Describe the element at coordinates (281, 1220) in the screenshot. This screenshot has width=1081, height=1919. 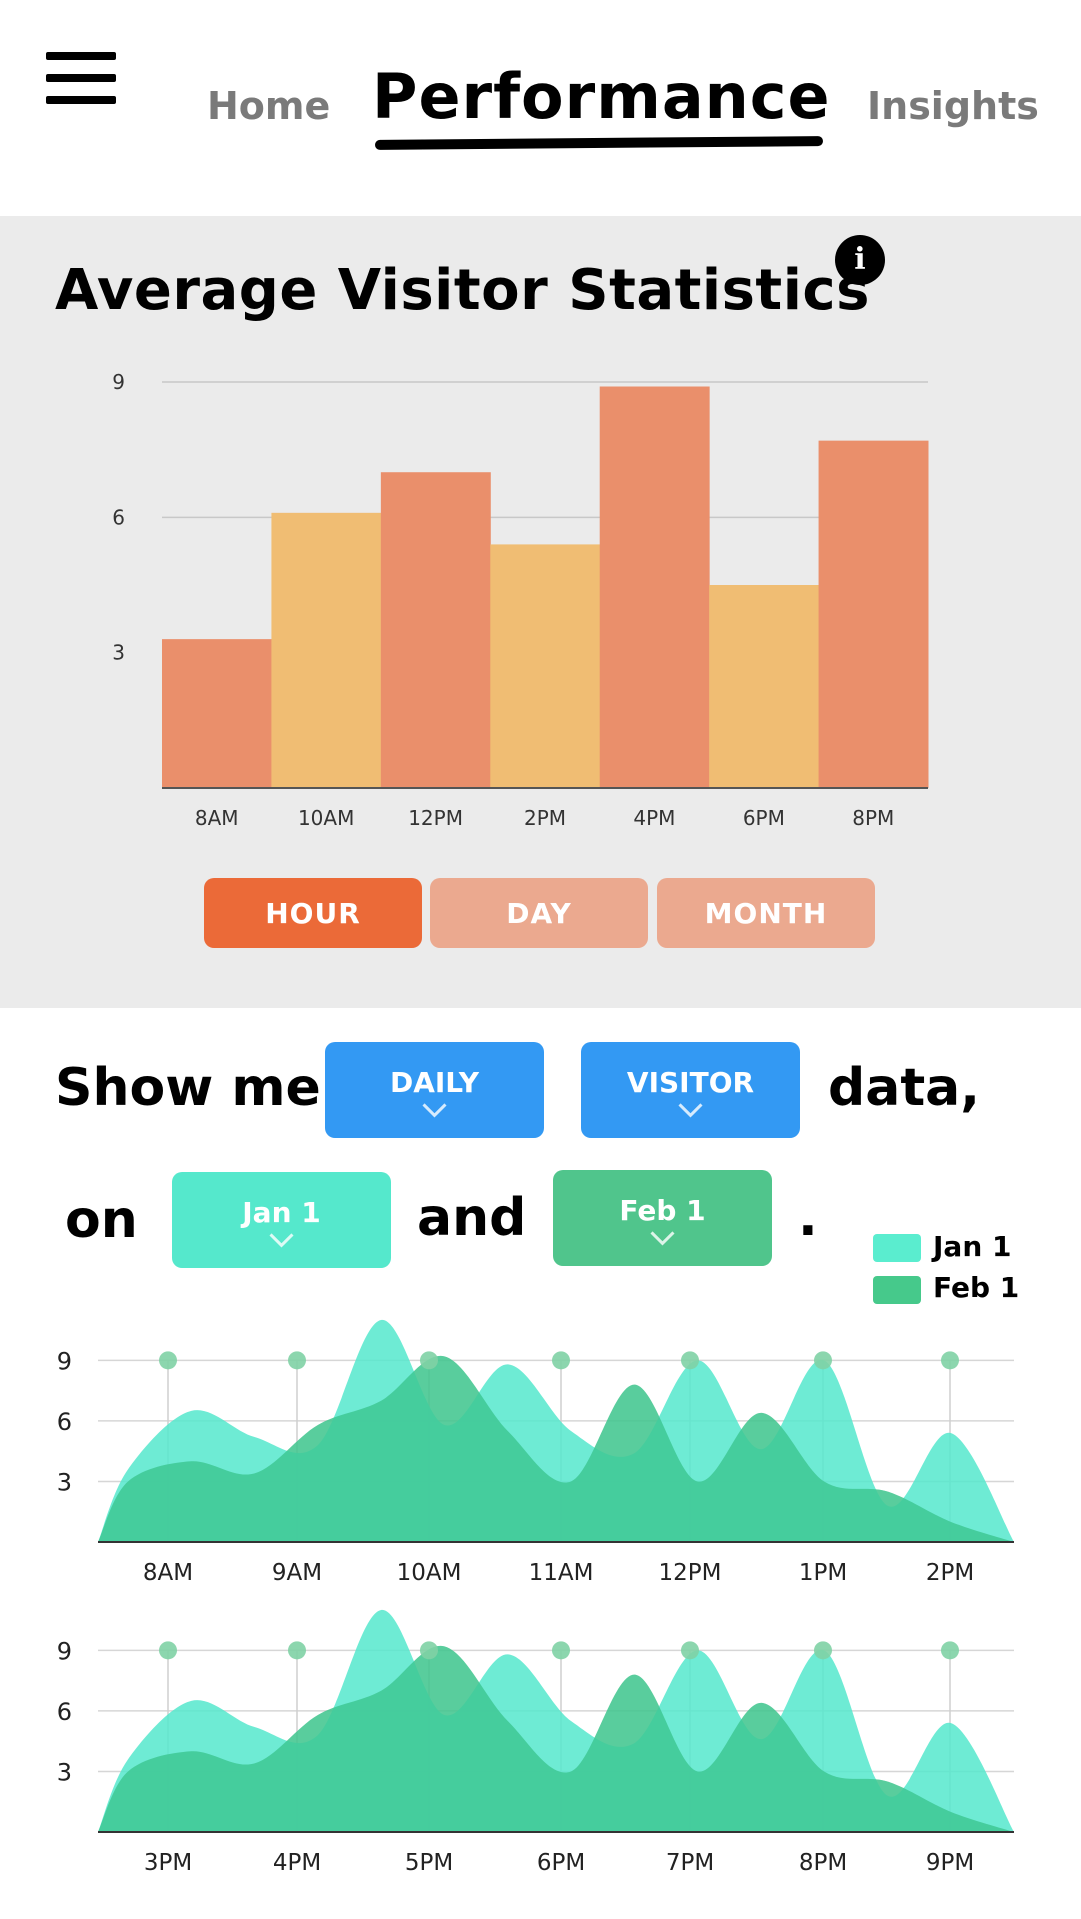
I see `date-a-dropdown: Jan 1` at that location.